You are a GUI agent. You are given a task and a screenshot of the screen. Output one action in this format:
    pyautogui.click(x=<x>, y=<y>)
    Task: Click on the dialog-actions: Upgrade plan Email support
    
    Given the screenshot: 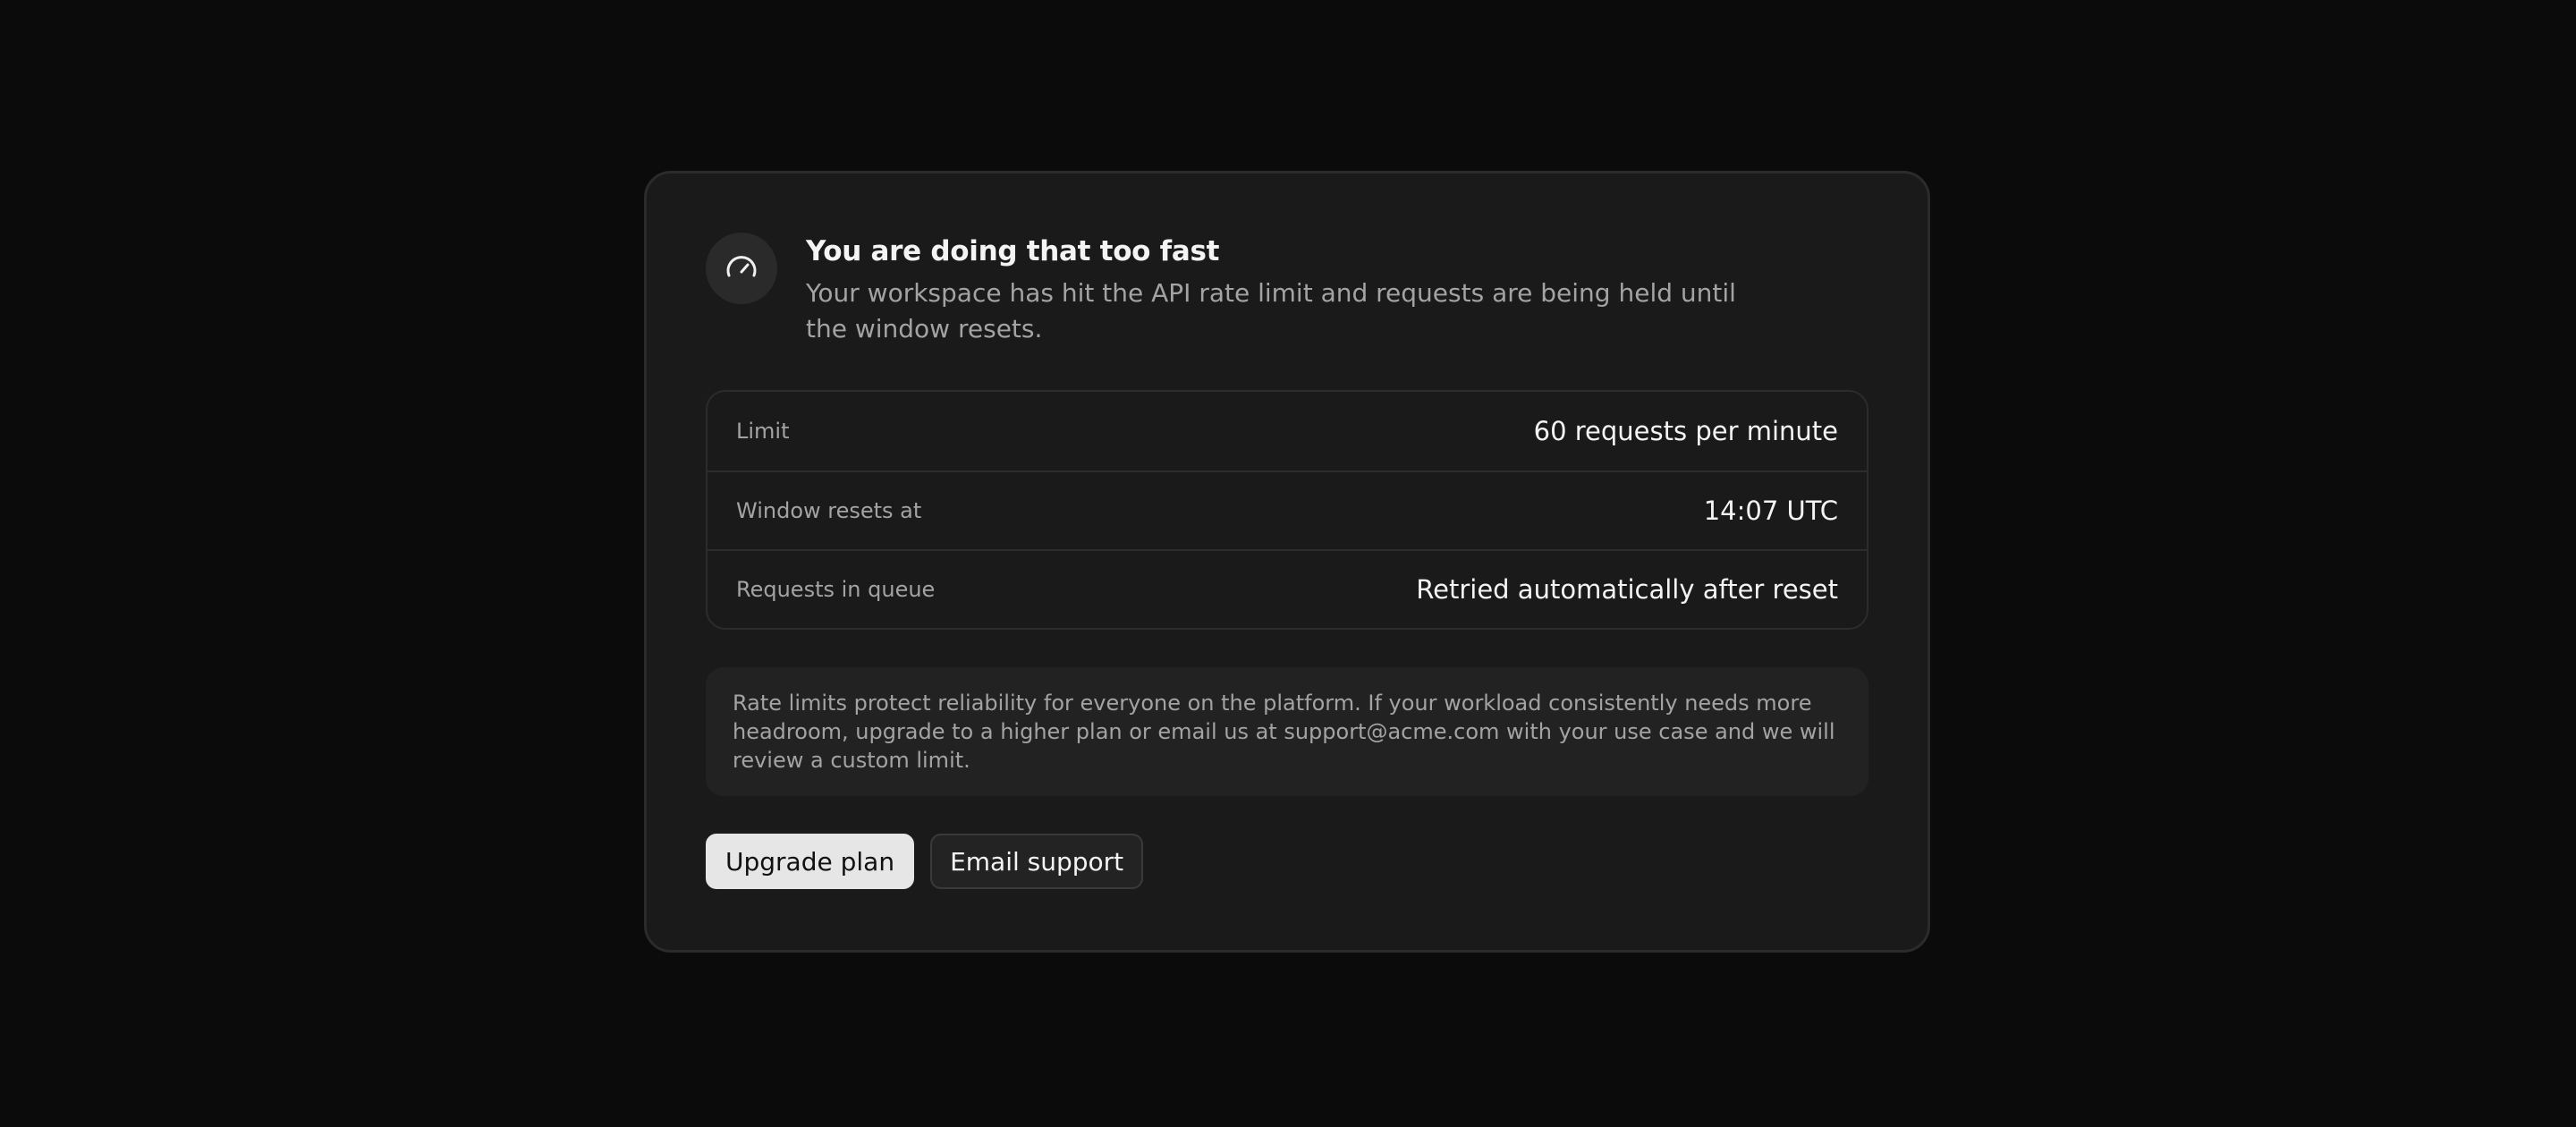 What is the action you would take?
    pyautogui.click(x=1287, y=861)
    